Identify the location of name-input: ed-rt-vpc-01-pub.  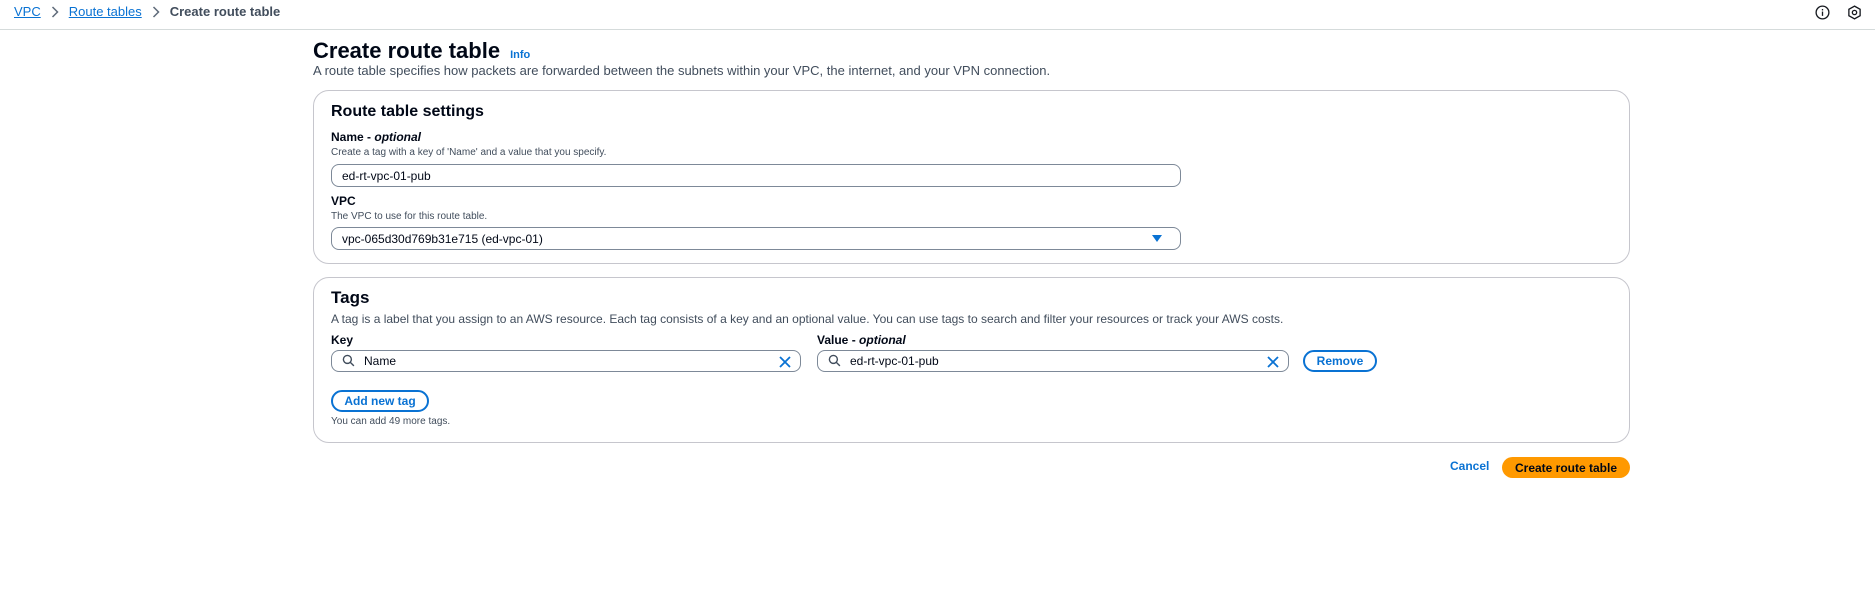
(756, 175).